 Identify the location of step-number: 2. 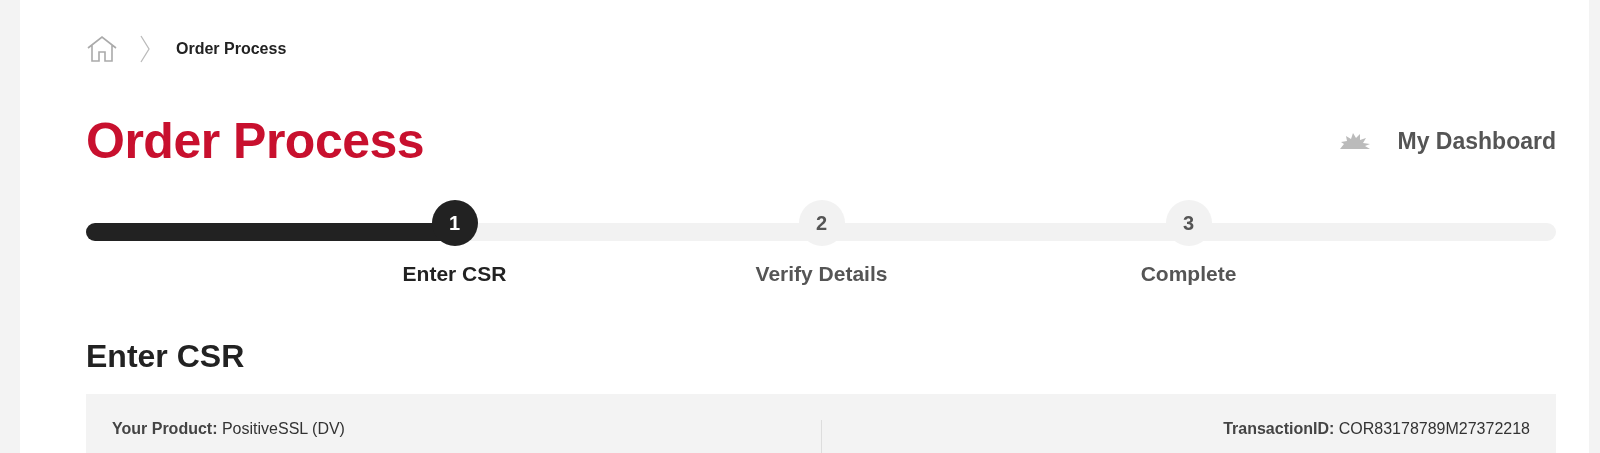
(821, 223).